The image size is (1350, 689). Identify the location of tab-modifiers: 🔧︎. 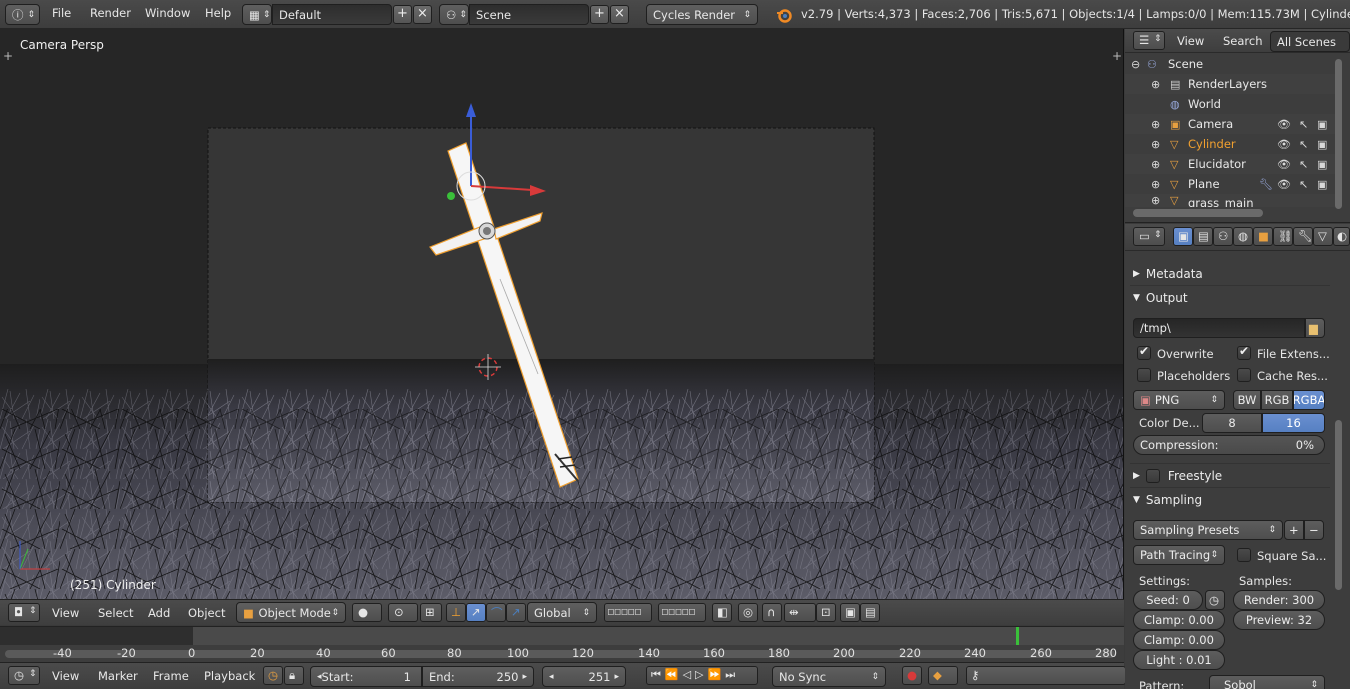
(1303, 236).